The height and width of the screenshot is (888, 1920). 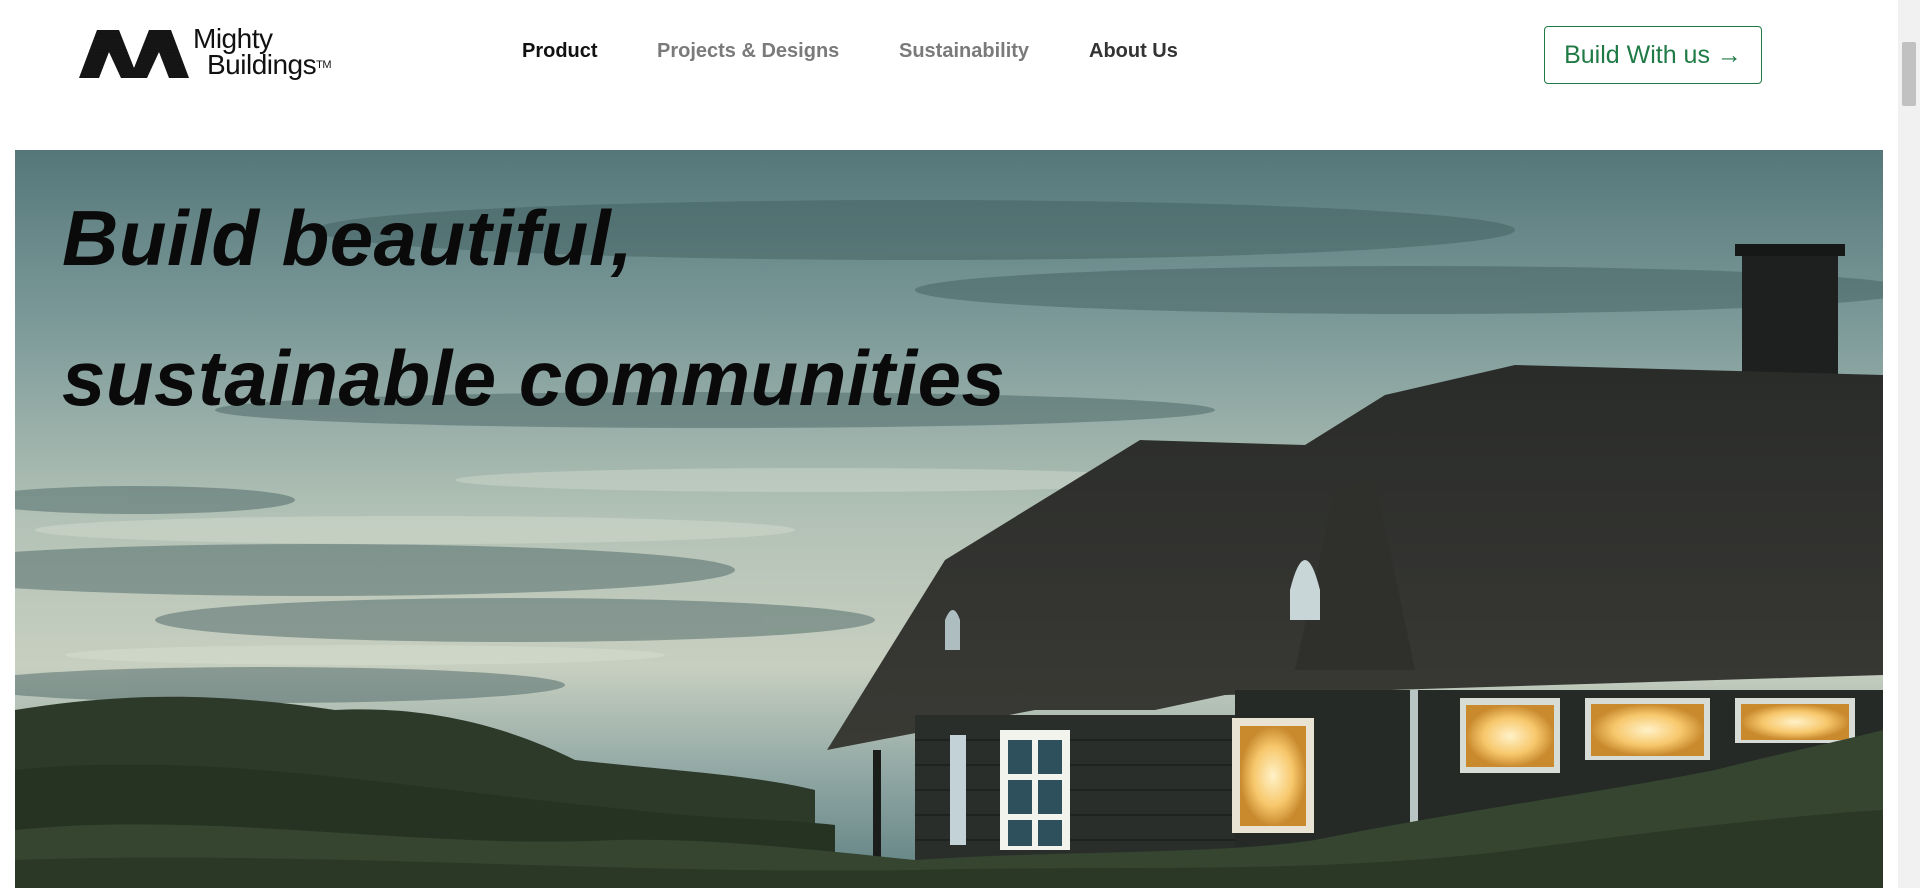 I want to click on trademark: TM, so click(x=324, y=65).